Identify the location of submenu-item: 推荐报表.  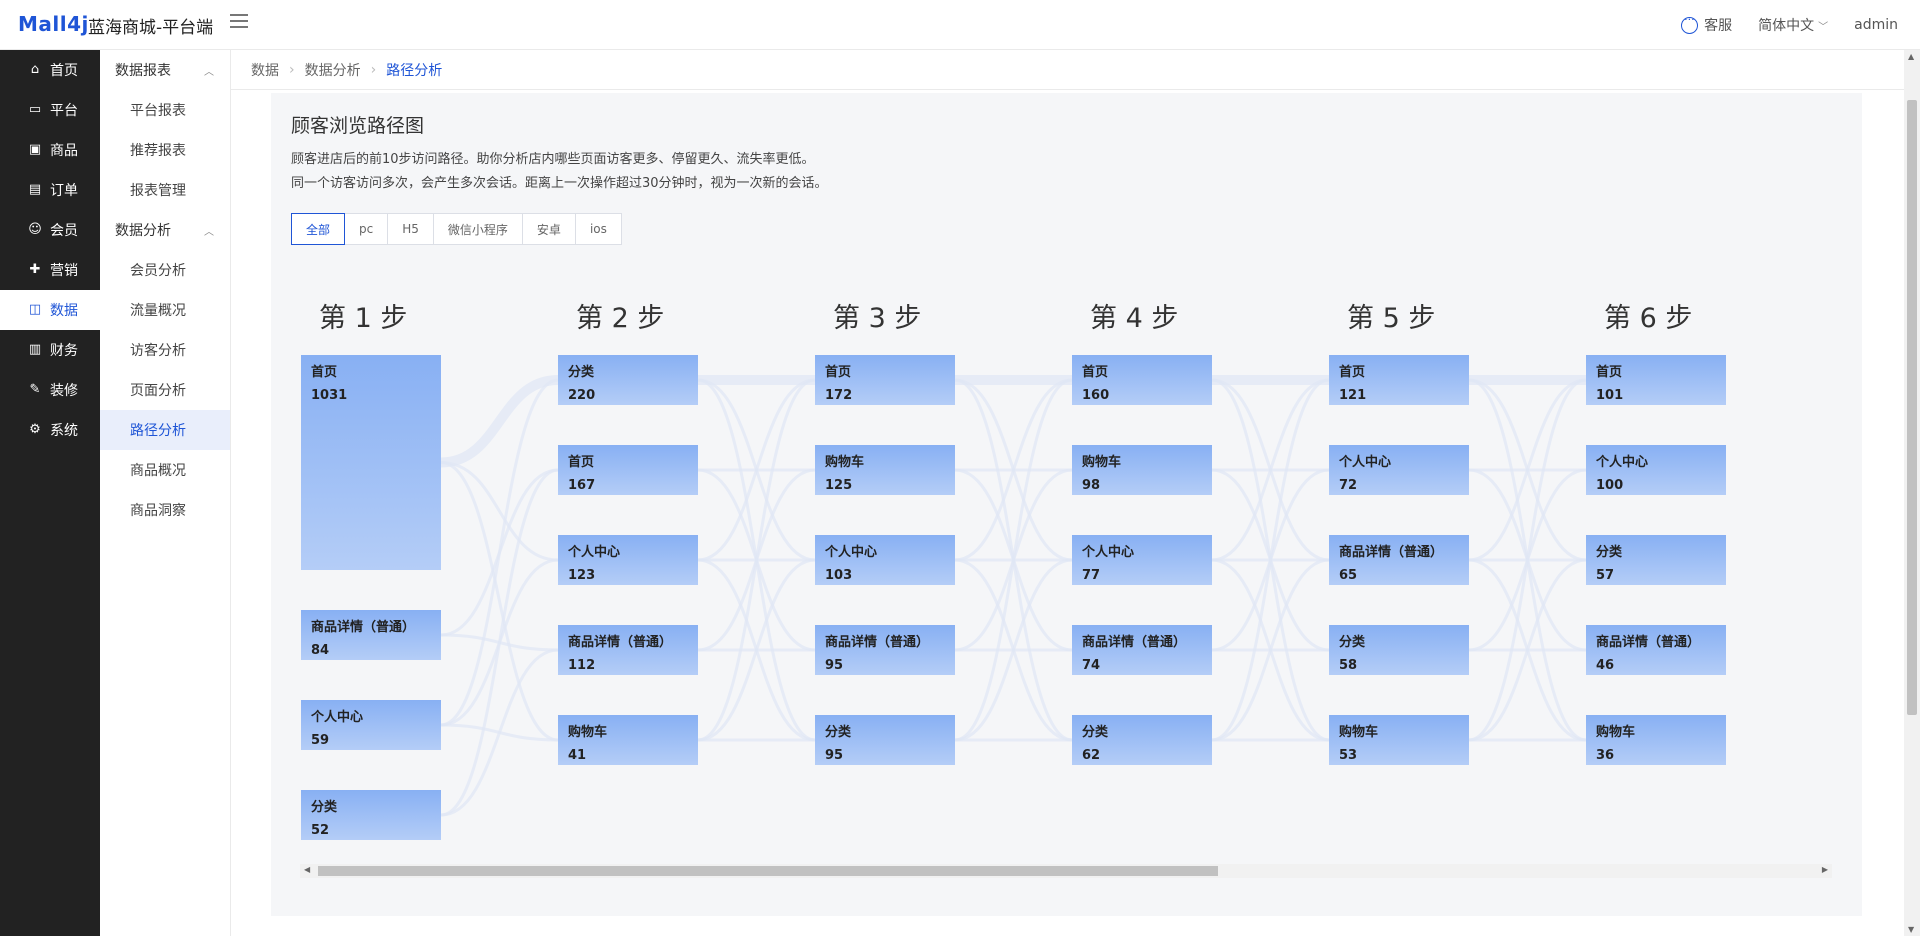
(165, 150).